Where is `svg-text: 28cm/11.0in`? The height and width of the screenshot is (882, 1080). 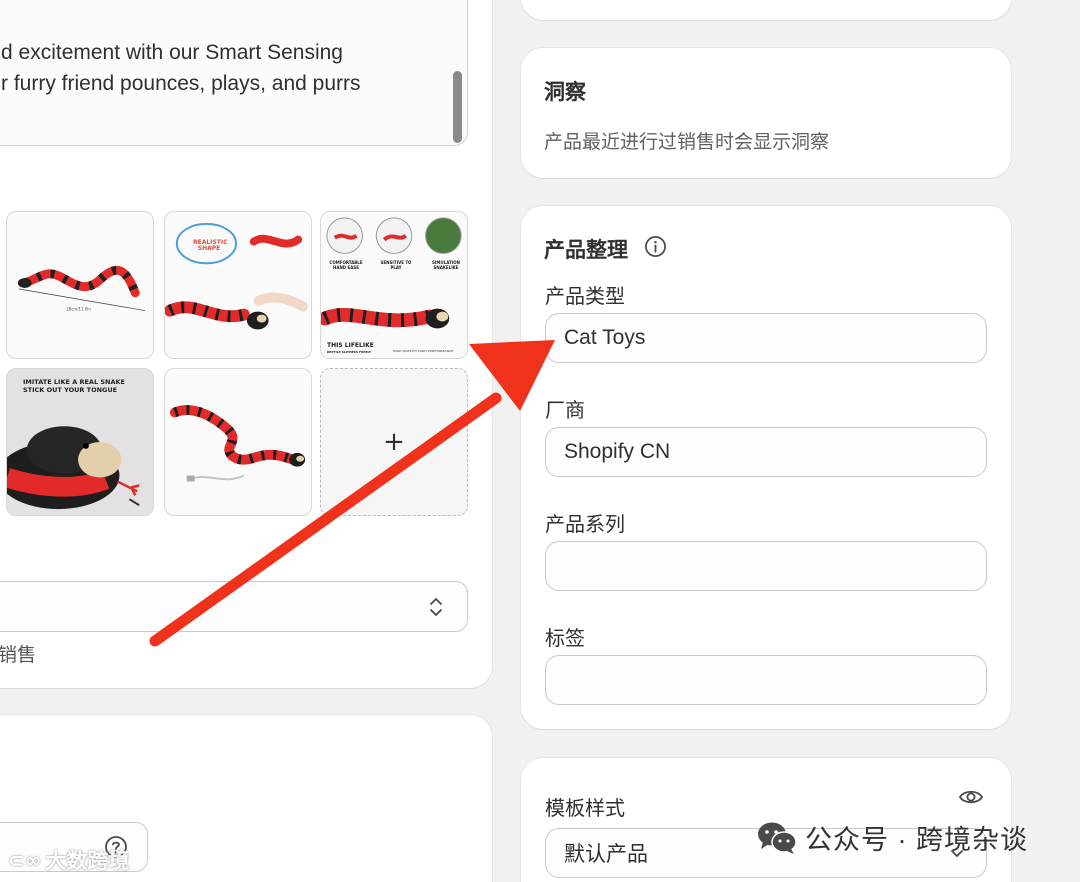 svg-text: 28cm/11.0in is located at coordinates (78, 309).